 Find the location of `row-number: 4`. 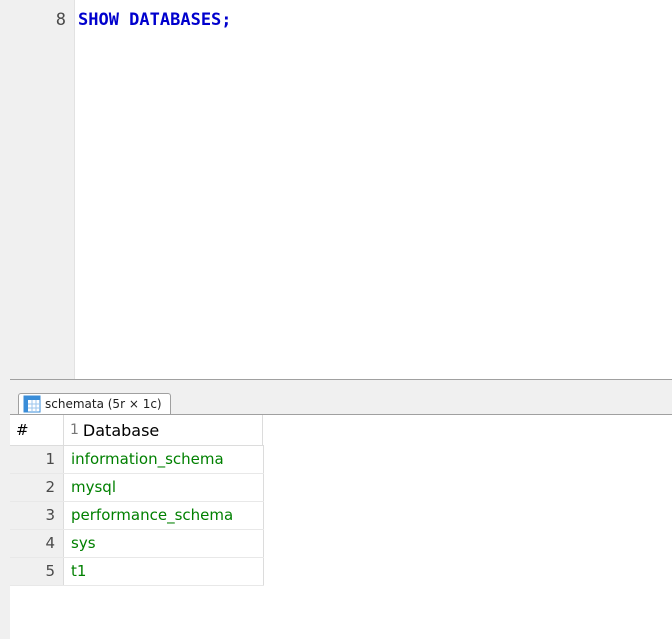

row-number: 4 is located at coordinates (36, 543).